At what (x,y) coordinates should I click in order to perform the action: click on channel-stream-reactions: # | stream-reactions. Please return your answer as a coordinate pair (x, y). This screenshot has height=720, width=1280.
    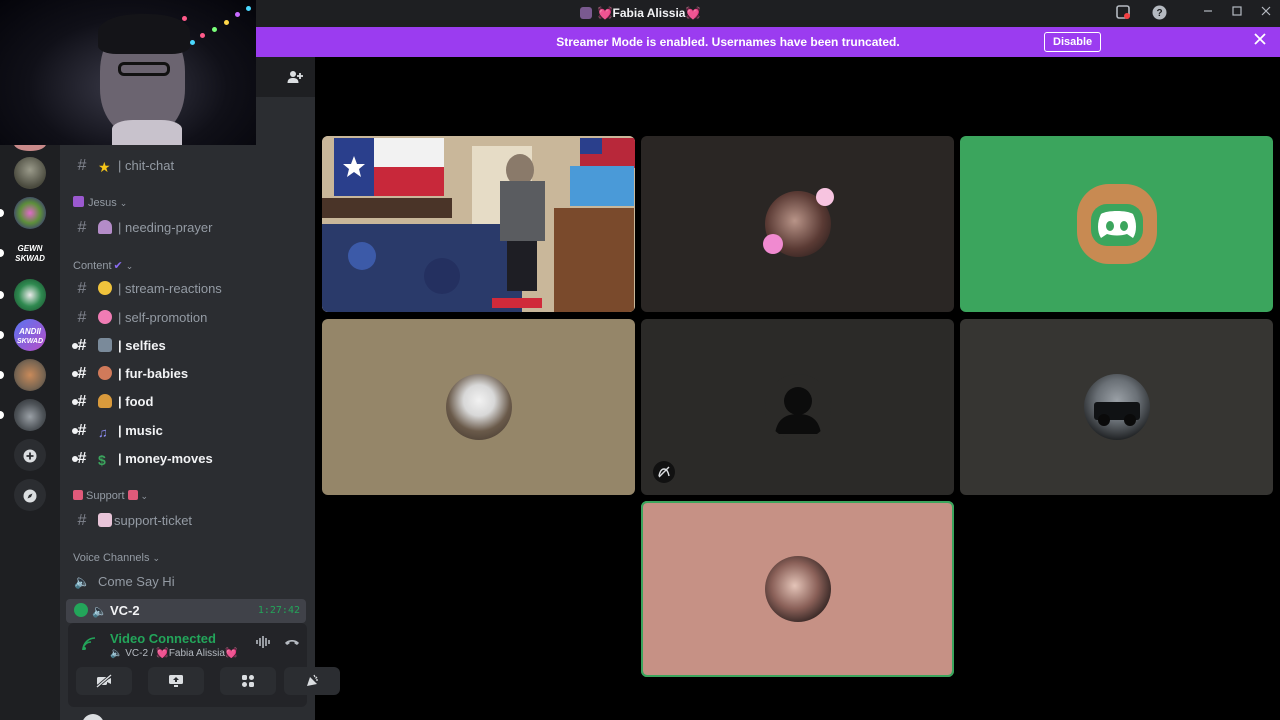
    Looking at the image, I should click on (190, 289).